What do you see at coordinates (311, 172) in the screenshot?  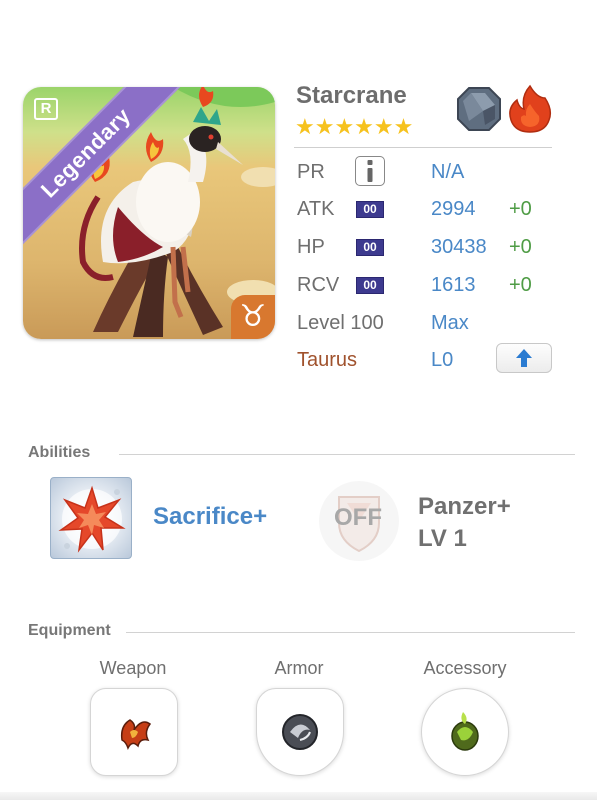 I see `pr-label: PR` at bounding box center [311, 172].